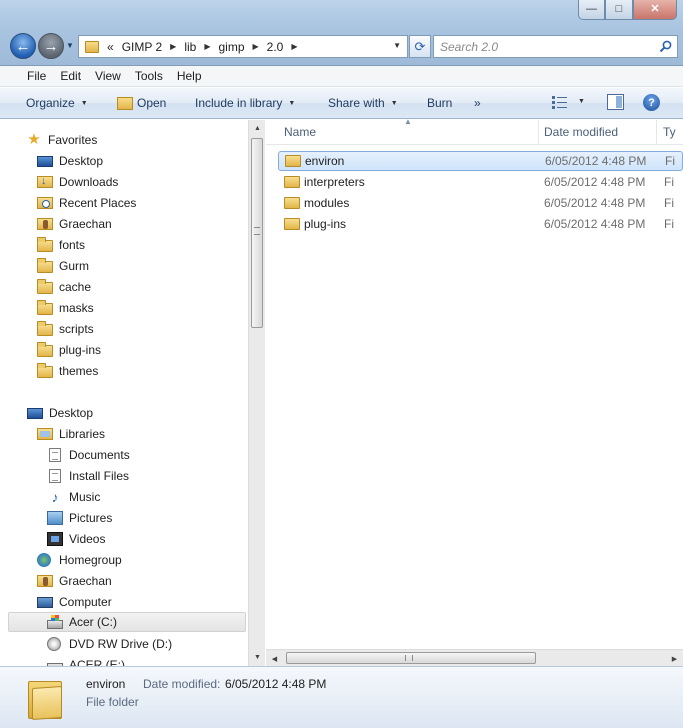  I want to click on breadcrumb-label: GIMP 2, so click(142, 47).